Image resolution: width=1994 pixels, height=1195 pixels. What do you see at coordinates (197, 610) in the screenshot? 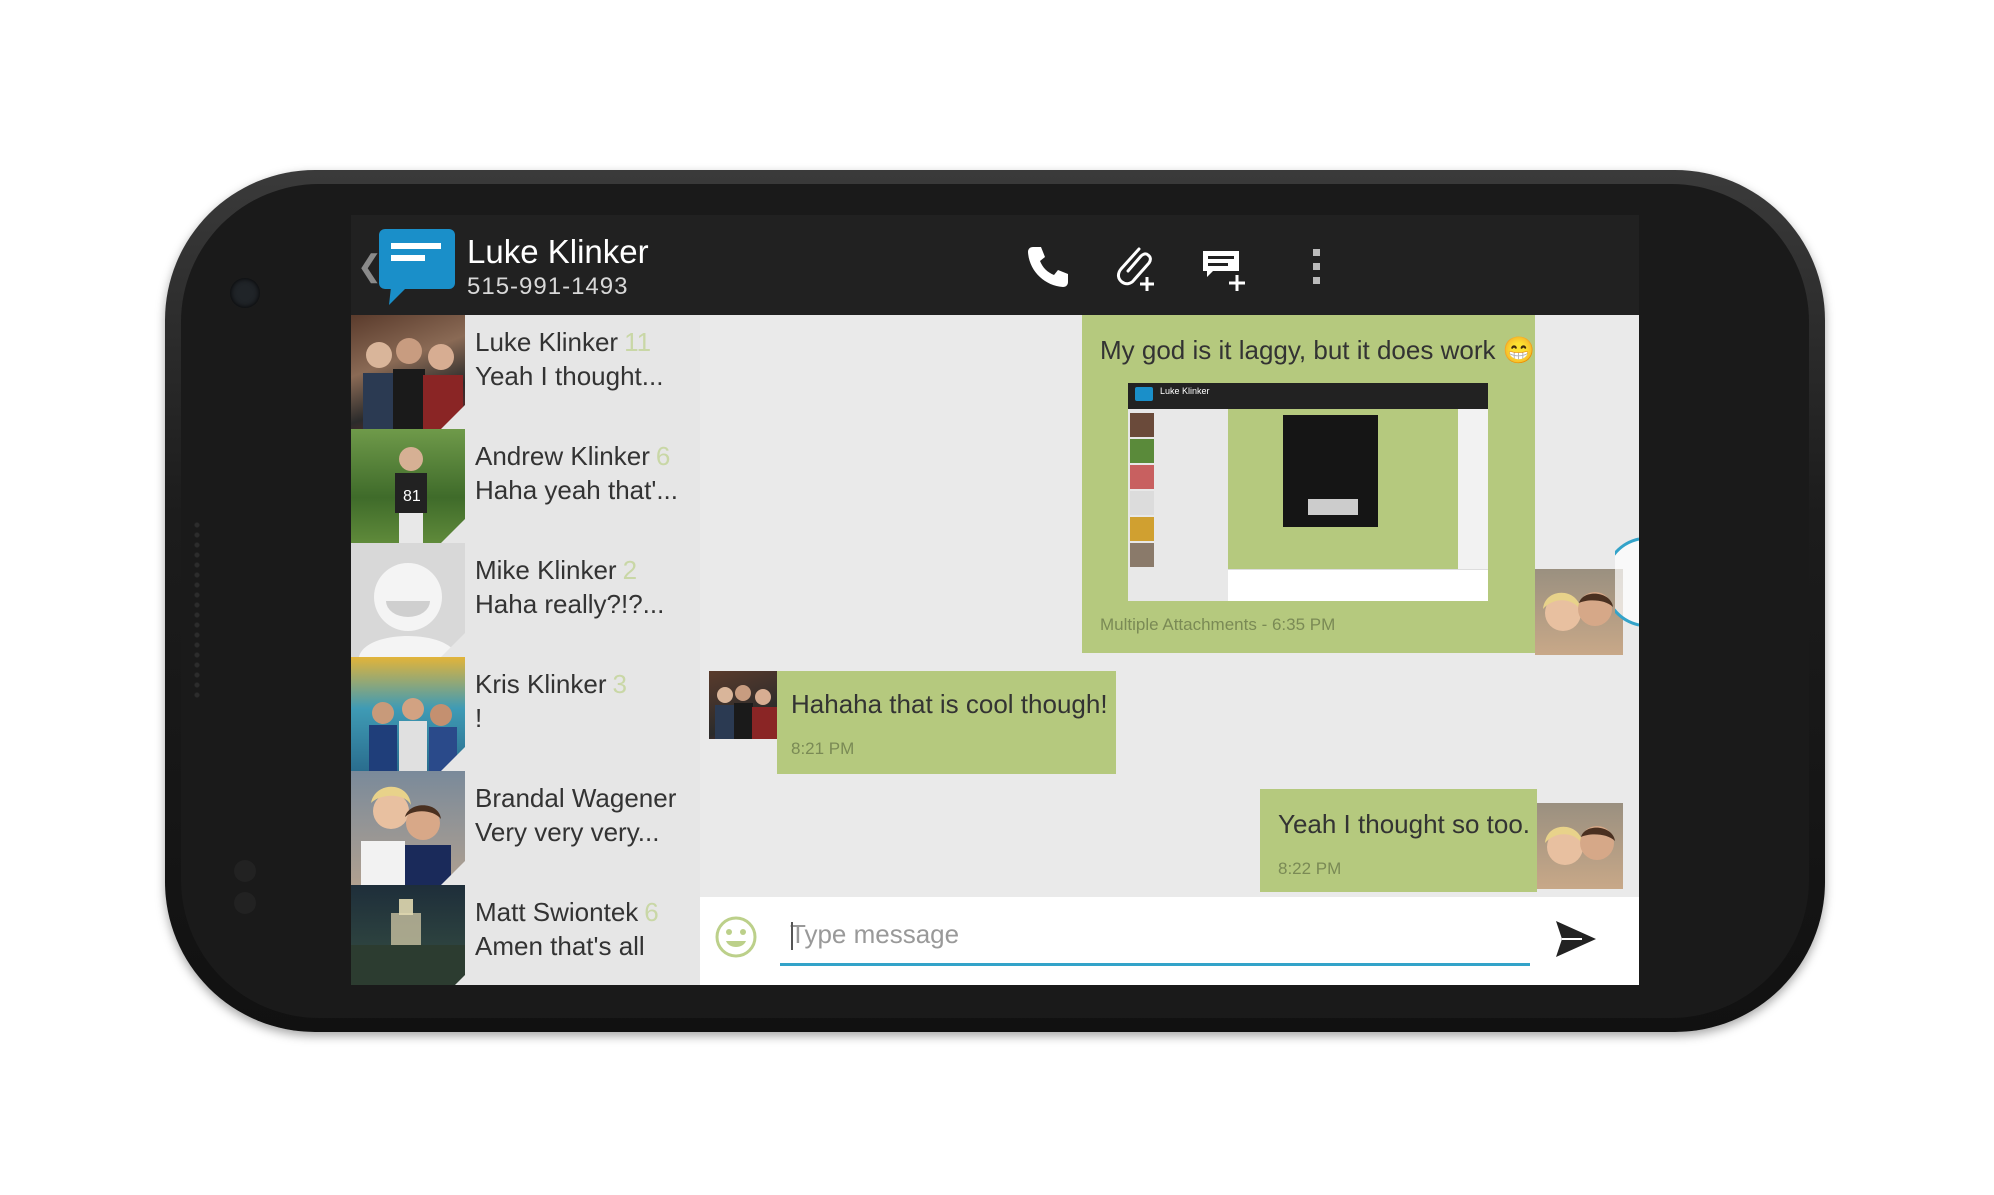
I see `speaker-grille` at bounding box center [197, 610].